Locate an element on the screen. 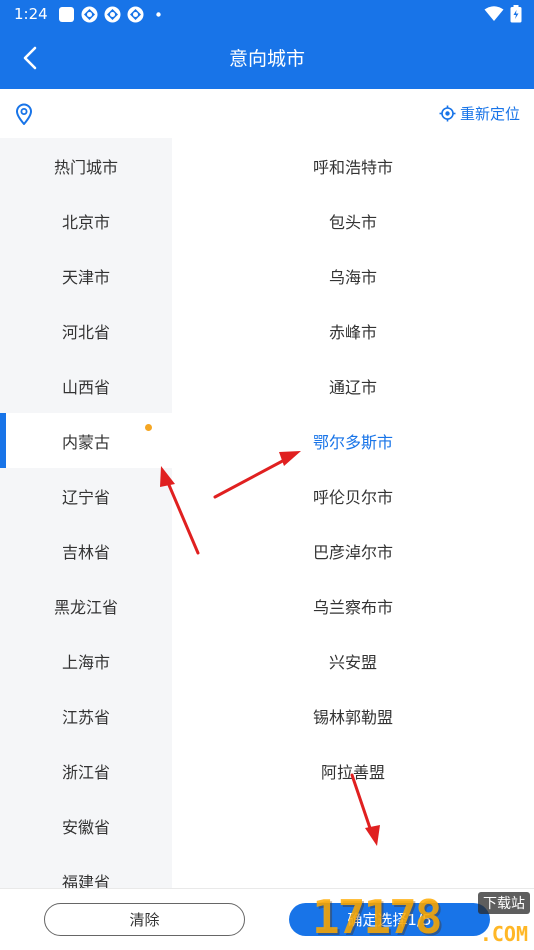 The image size is (534, 950). confirm-button: 确定选择1/5 is located at coordinates (389, 919).